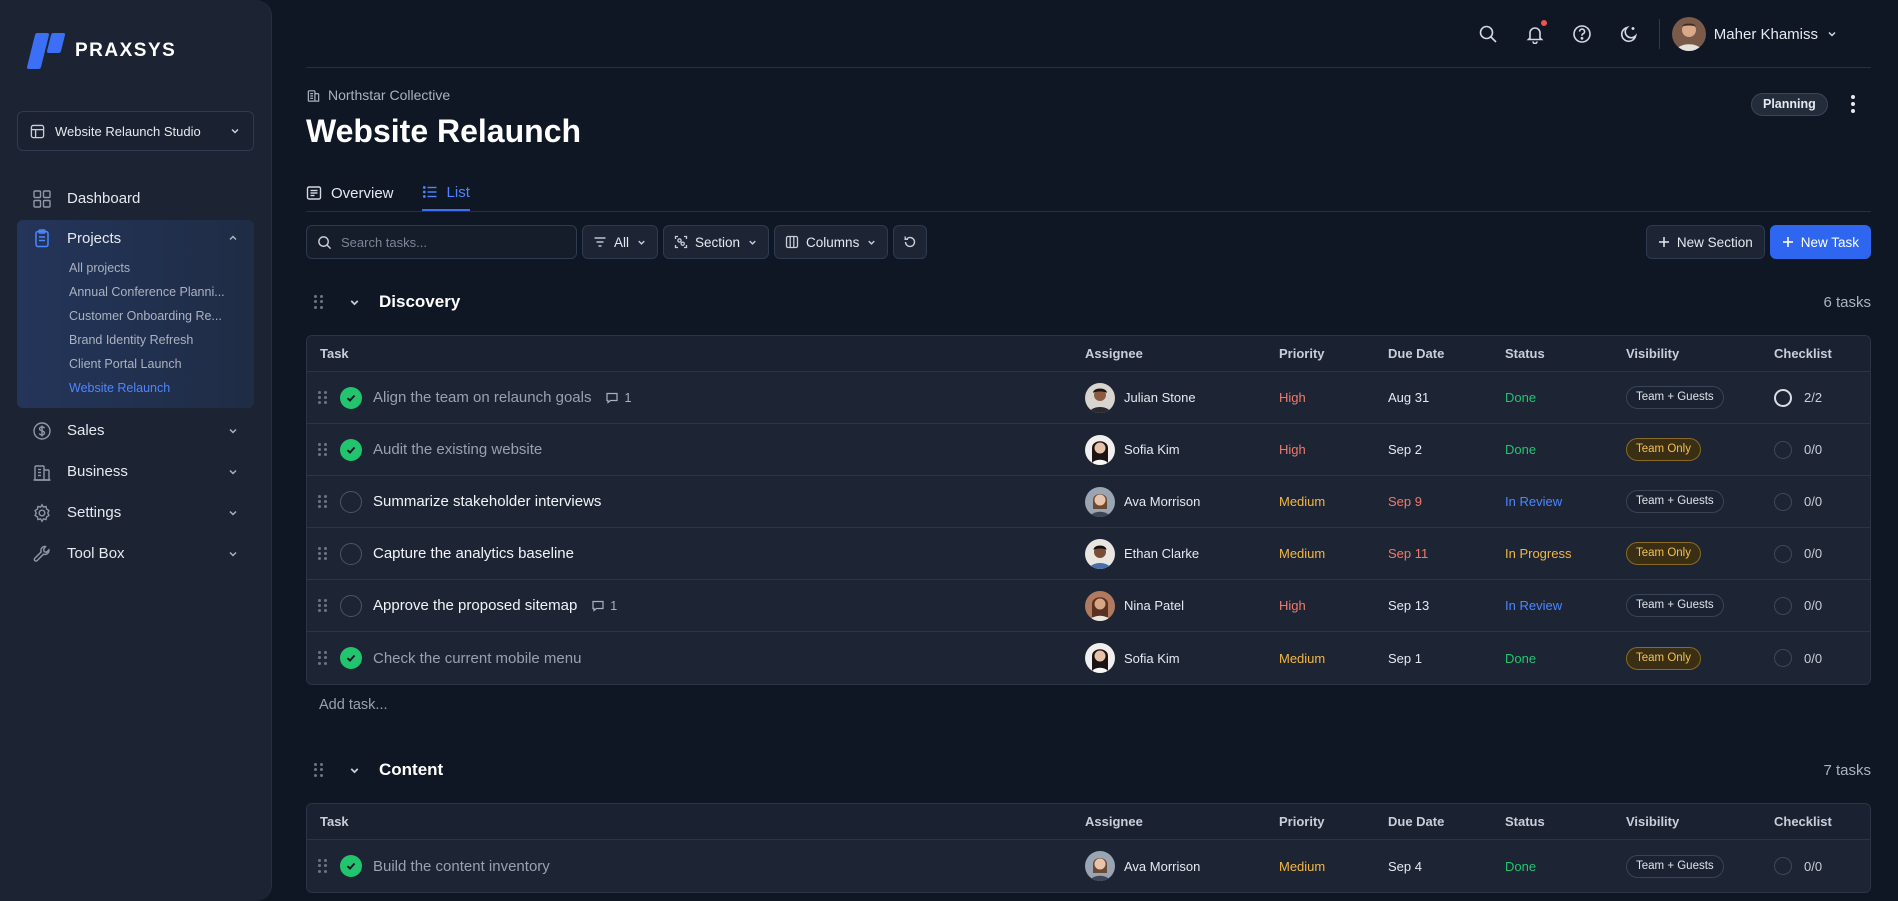 The height and width of the screenshot is (901, 1898). I want to click on project-link-all: All projects, so click(135, 268).